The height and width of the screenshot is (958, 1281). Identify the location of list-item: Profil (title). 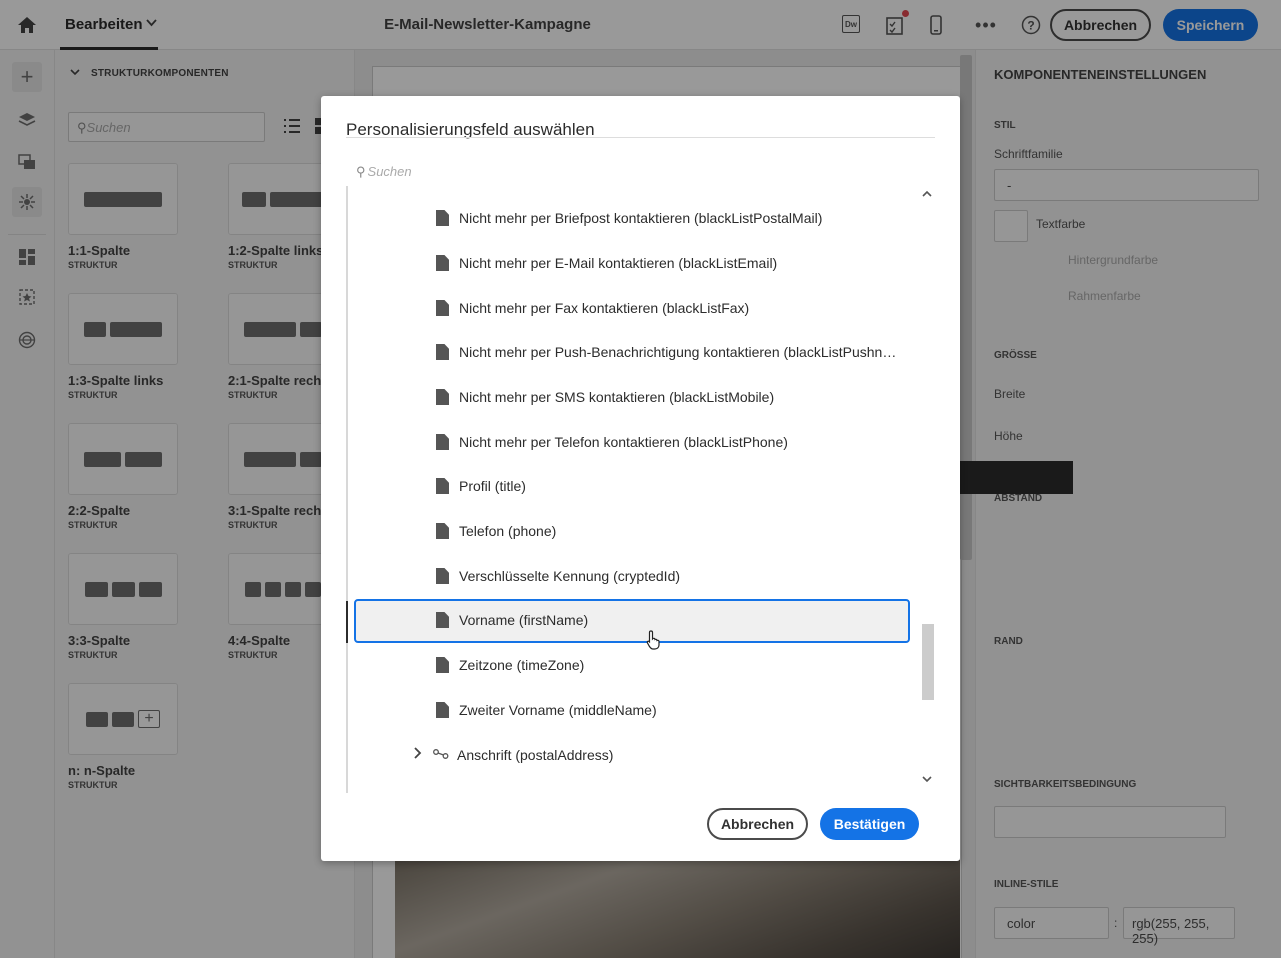
(632, 487).